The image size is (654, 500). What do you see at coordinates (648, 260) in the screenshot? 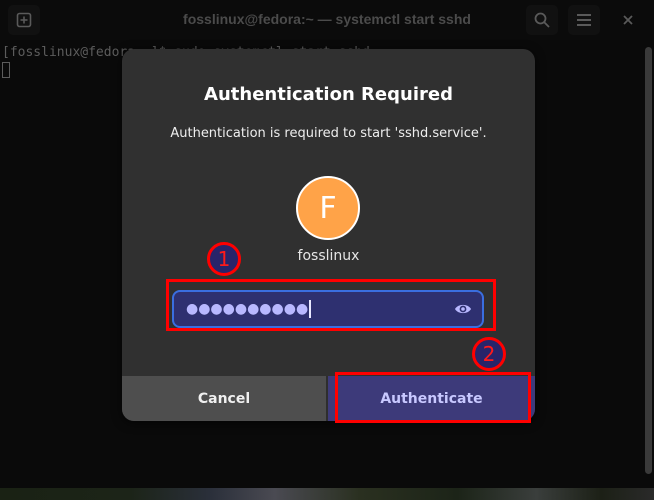
I see `scrollbar` at bounding box center [648, 260].